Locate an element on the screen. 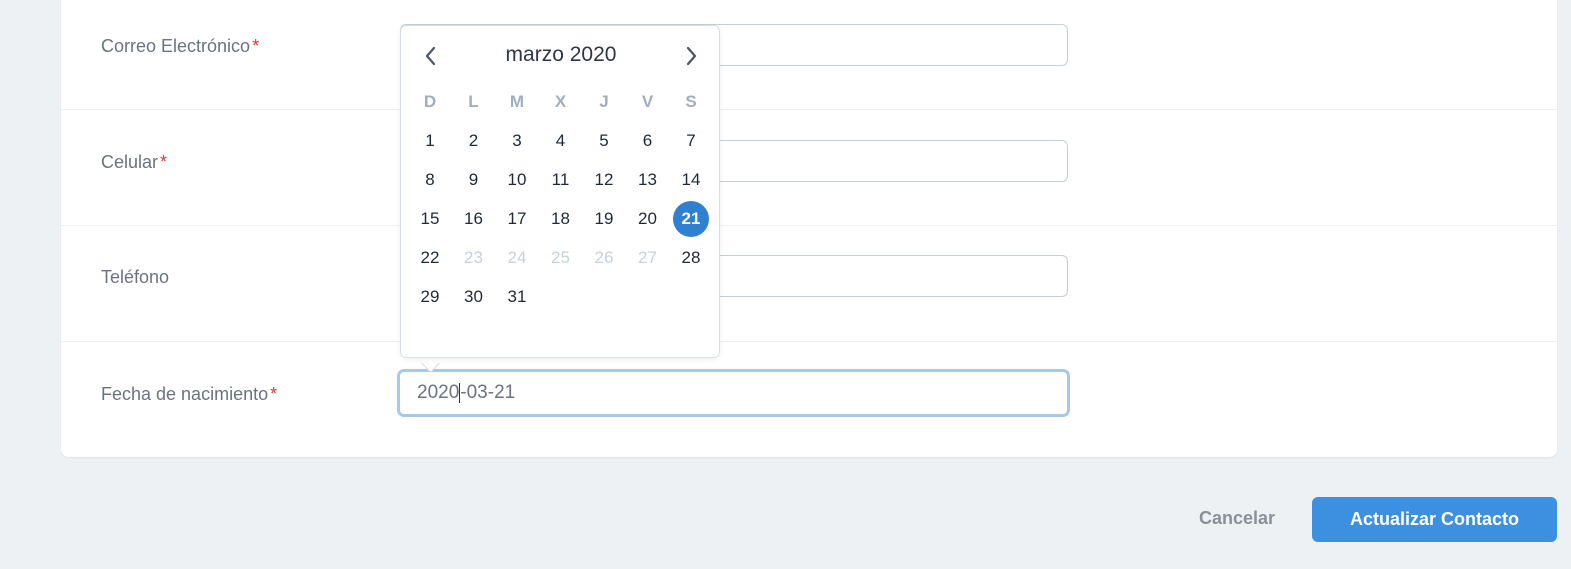  birthdate-value-rest: -03-21 is located at coordinates (488, 392).